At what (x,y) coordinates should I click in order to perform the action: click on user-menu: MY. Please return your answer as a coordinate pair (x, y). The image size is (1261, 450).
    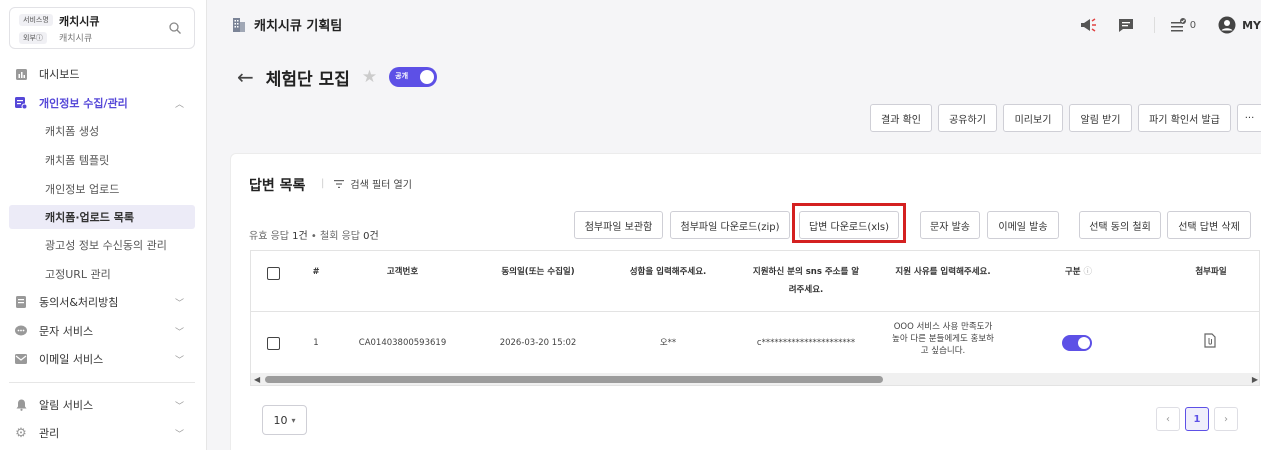
    Looking at the image, I should click on (1239, 25).